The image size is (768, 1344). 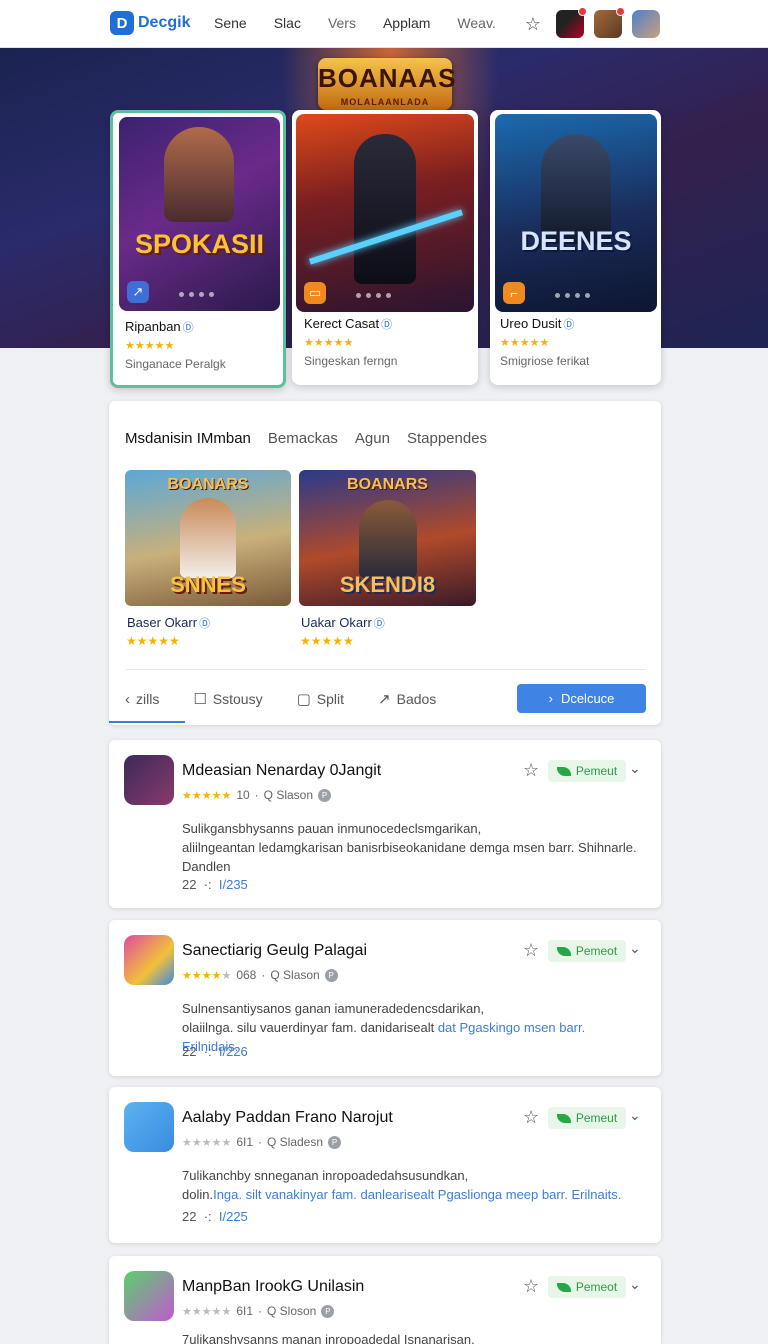 What do you see at coordinates (372, 438) in the screenshot?
I see `tab-3: Agun` at bounding box center [372, 438].